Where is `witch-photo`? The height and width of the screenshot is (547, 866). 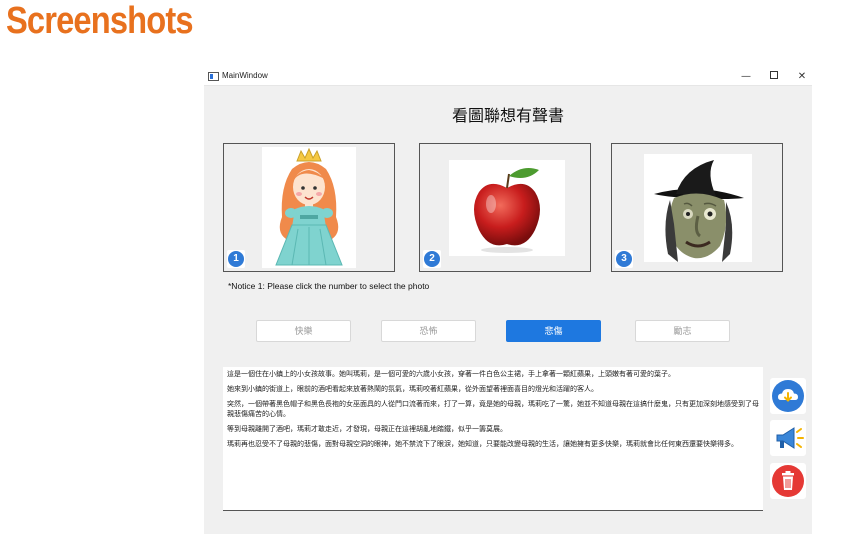 witch-photo is located at coordinates (698, 208).